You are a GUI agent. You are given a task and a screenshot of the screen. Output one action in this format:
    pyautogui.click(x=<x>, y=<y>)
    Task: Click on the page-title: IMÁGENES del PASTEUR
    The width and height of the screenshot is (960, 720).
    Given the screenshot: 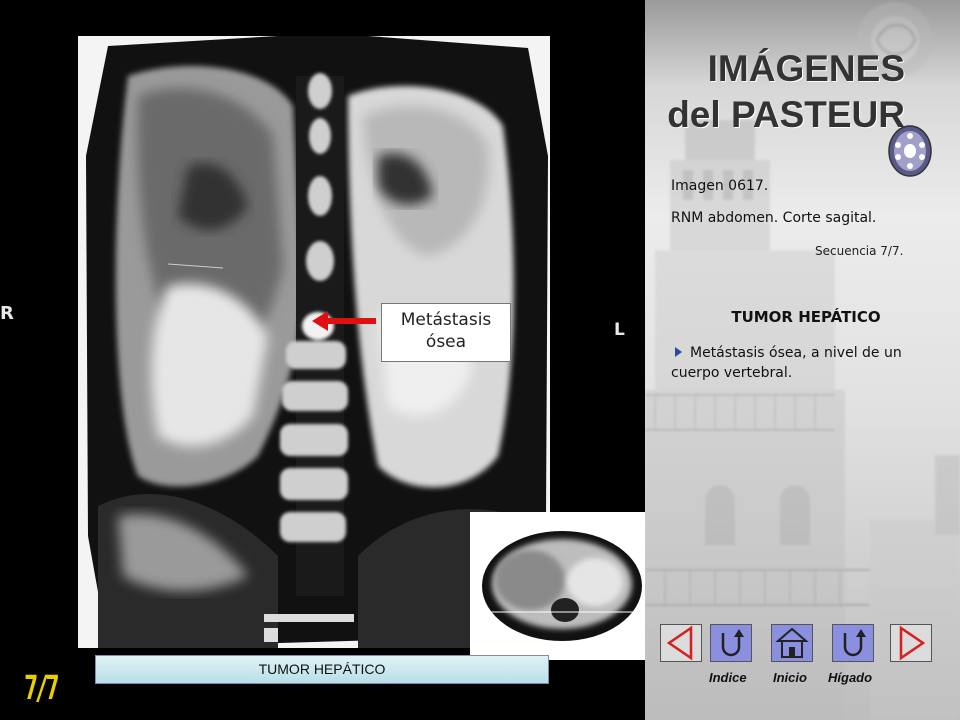 What is the action you would take?
    pyautogui.click(x=786, y=92)
    